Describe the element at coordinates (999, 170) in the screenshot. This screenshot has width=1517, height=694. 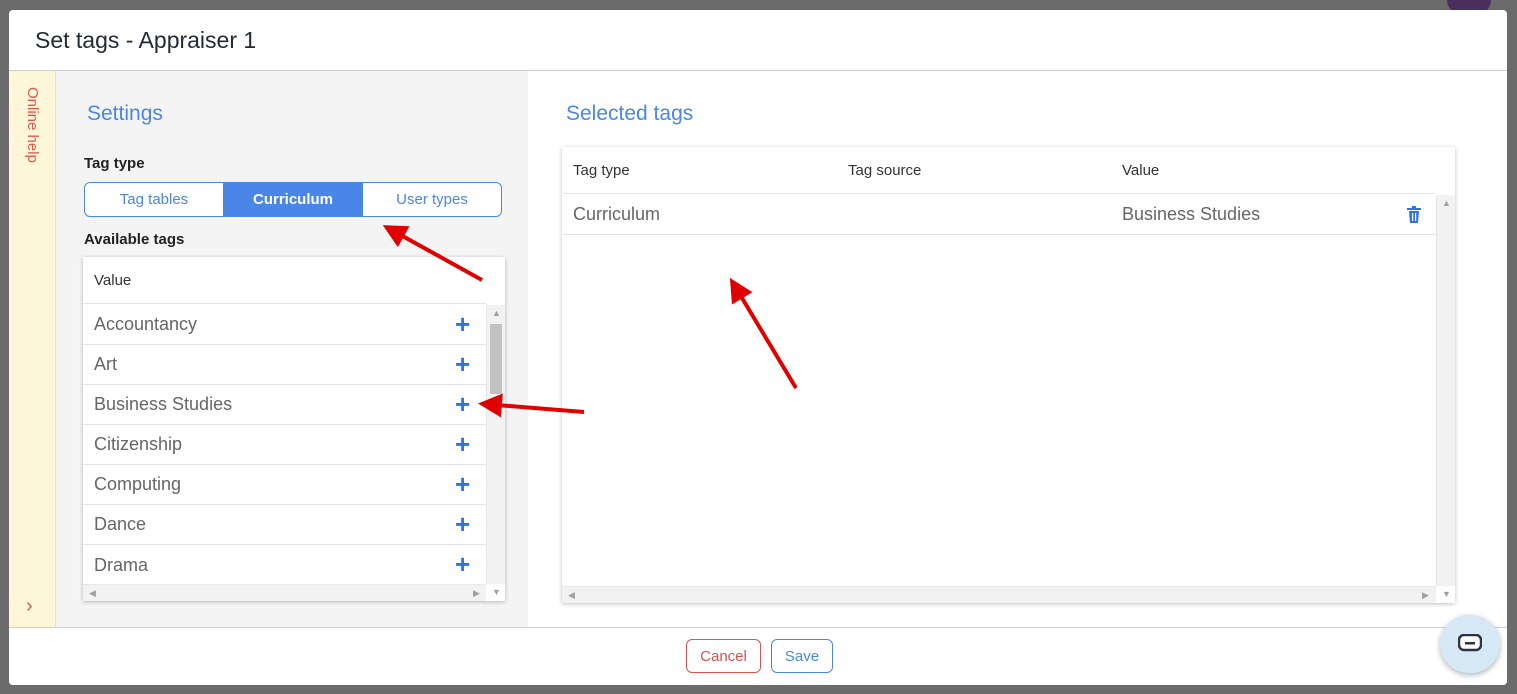
I see `selected-tags-header: Tag type Tag source Value` at that location.